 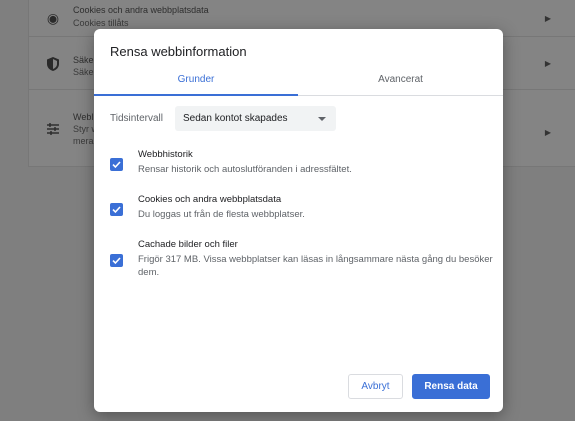 What do you see at coordinates (53, 18) in the screenshot?
I see `cookie-icon: ◉` at bounding box center [53, 18].